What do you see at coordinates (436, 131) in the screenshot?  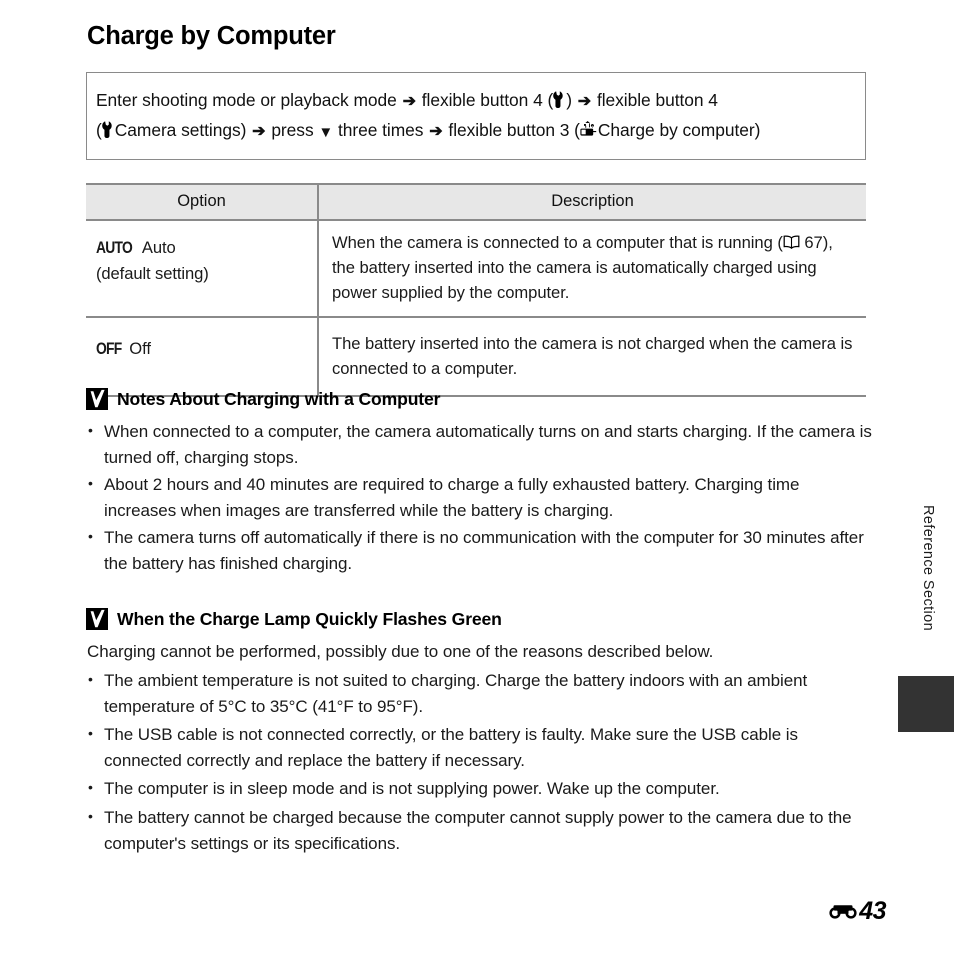 I see `arrow-icon-4: ➔` at bounding box center [436, 131].